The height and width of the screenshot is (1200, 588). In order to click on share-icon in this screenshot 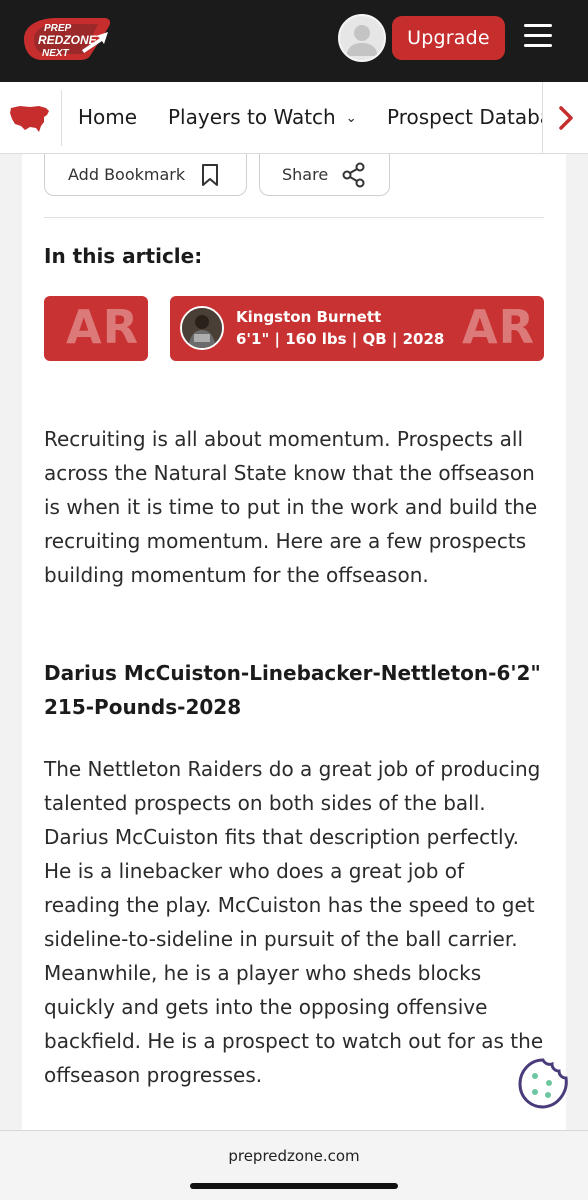, I will do `click(353, 174)`.